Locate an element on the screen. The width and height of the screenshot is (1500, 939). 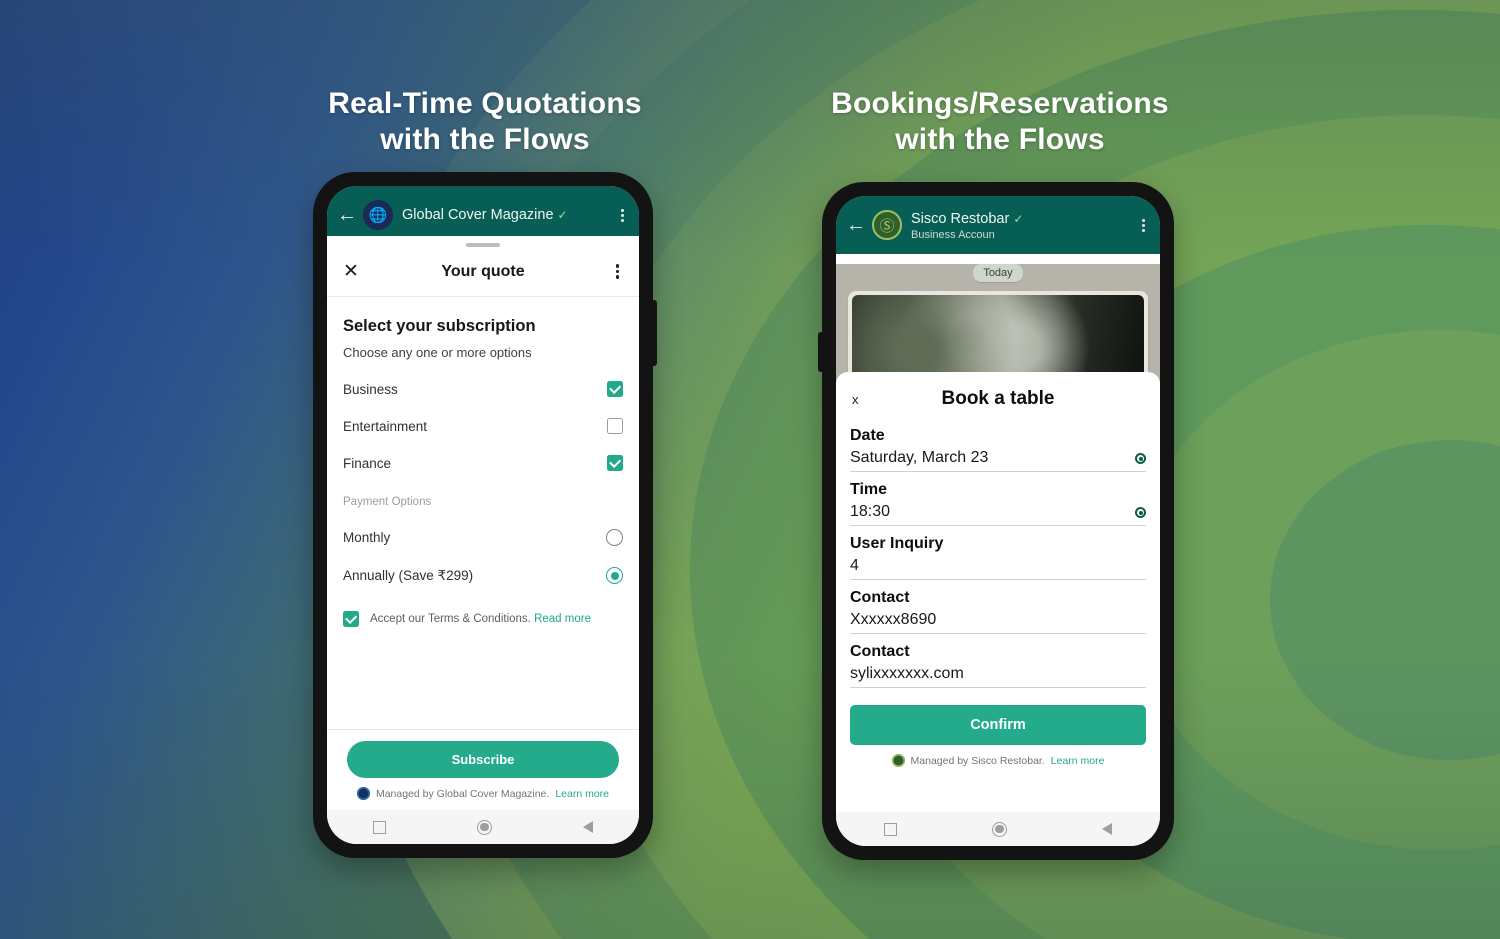
restobar-logo-icon: Ⓢ is located at coordinates (887, 225).